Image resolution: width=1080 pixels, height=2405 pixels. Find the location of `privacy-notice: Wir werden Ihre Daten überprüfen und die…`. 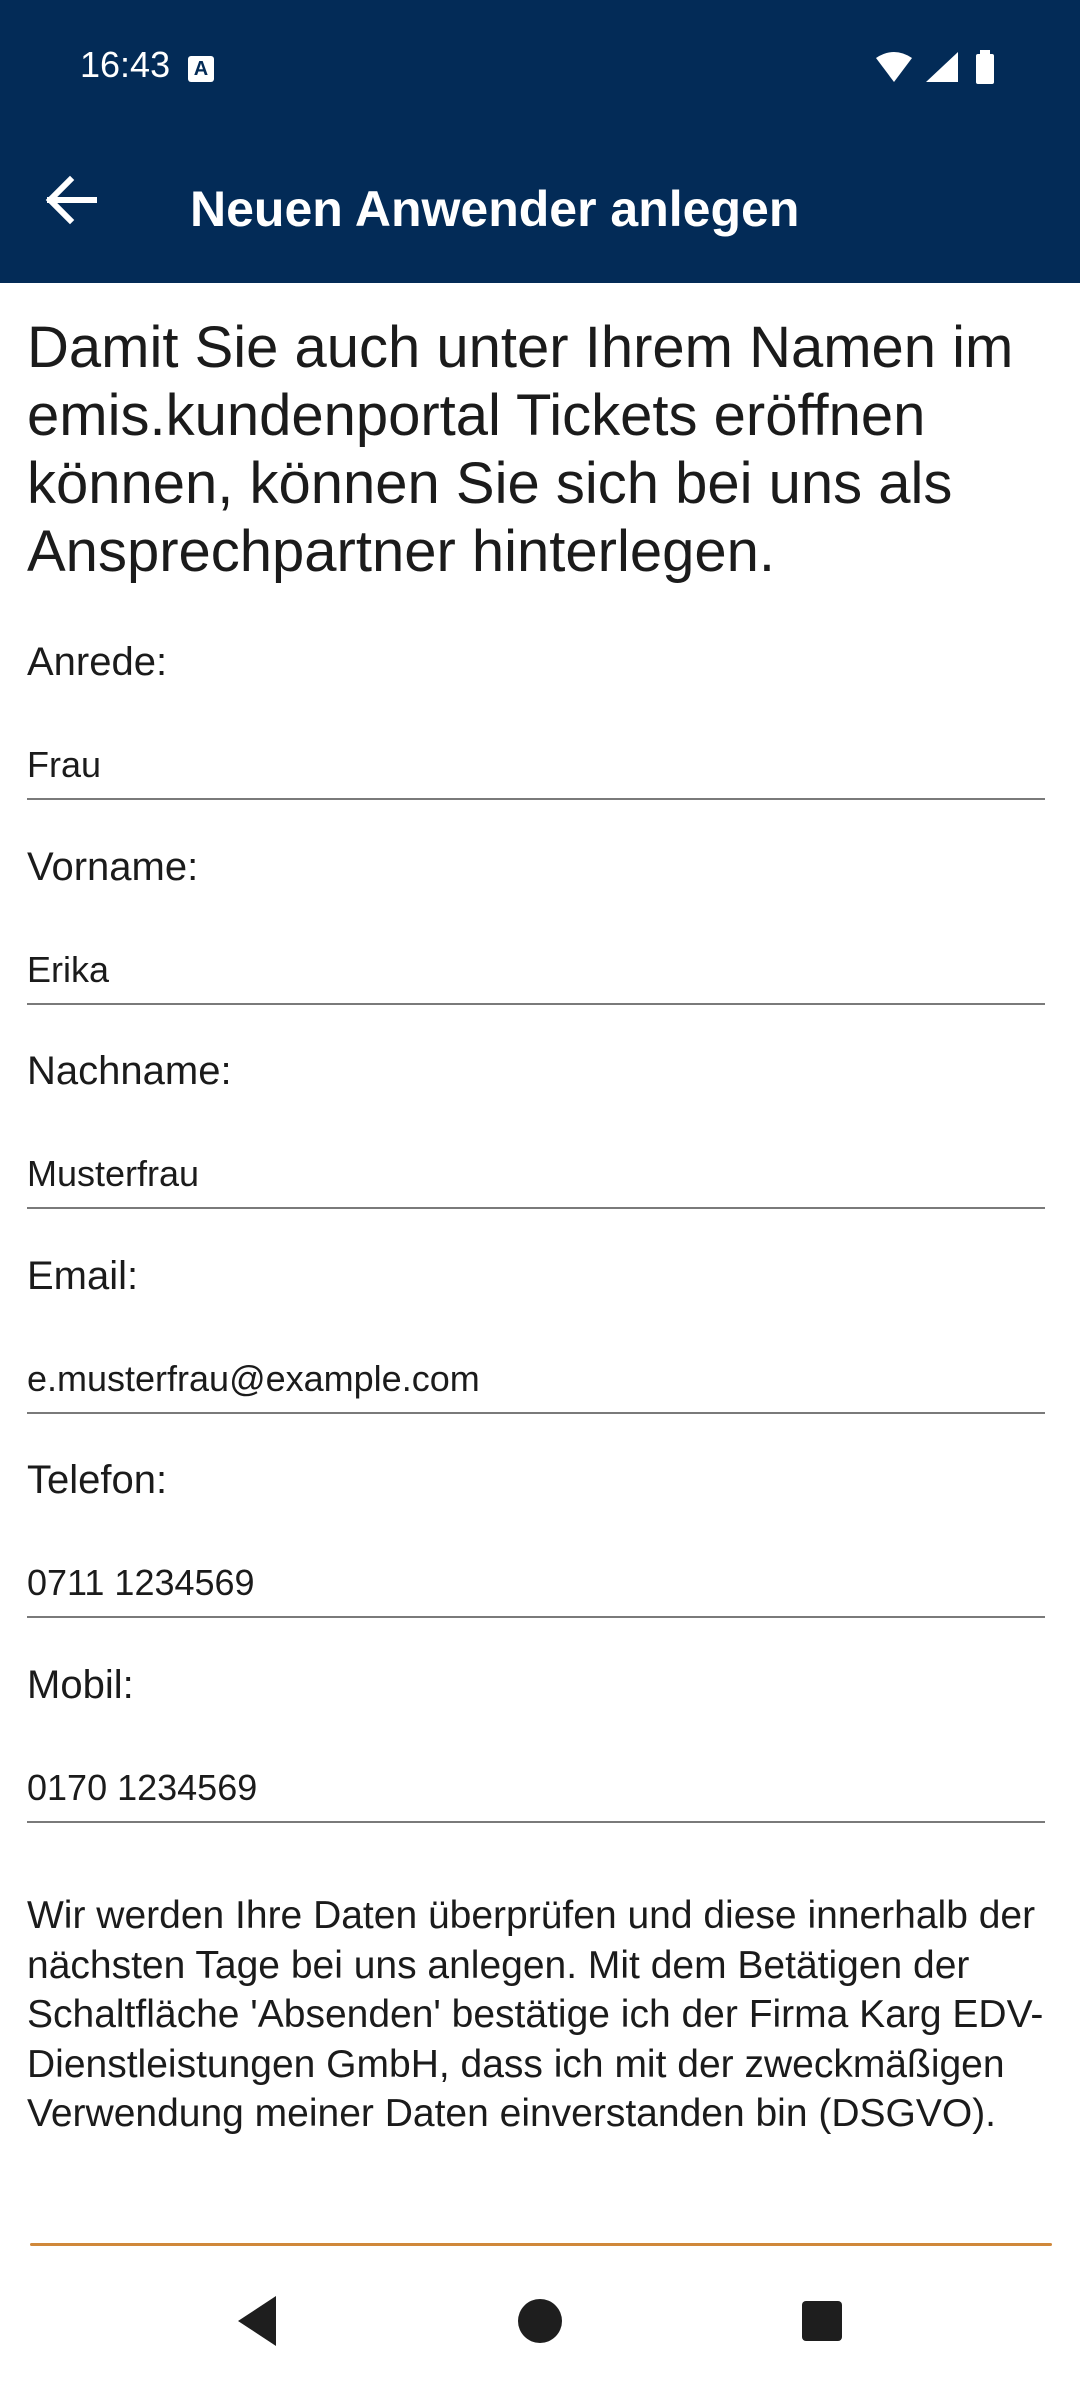

privacy-notice: Wir werden Ihre Daten überprüfen und die… is located at coordinates (535, 2014).